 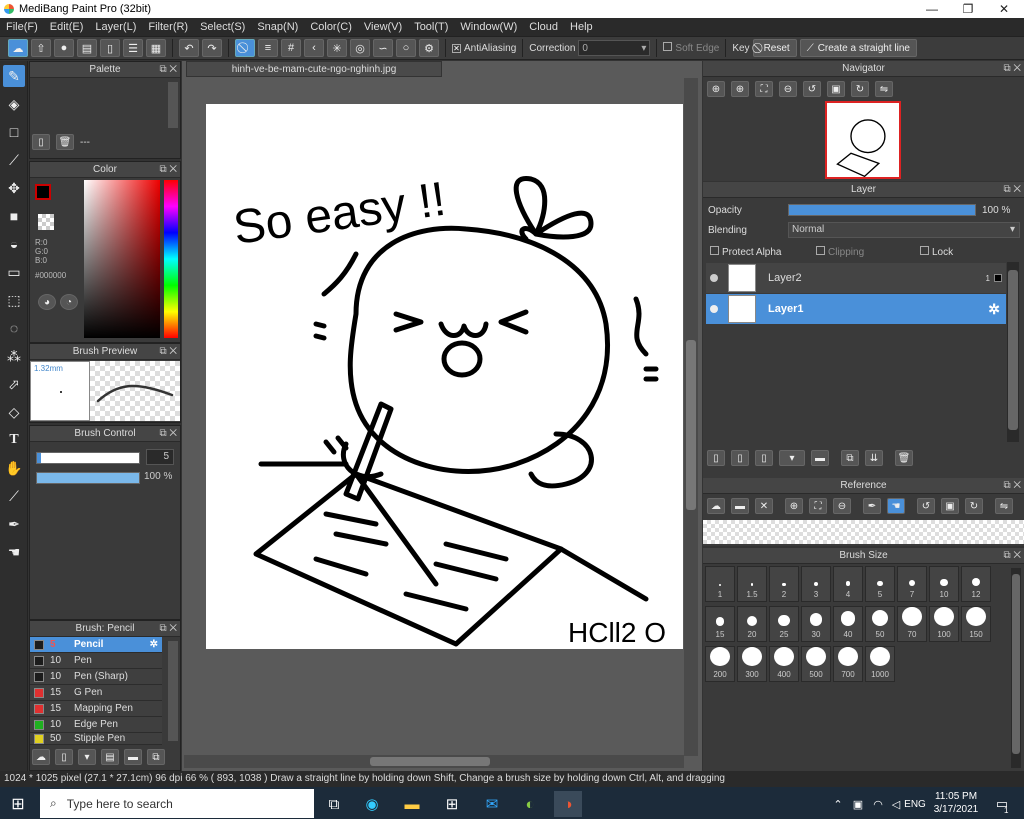 I want to click on close-button: ✕, so click(x=1004, y=9).